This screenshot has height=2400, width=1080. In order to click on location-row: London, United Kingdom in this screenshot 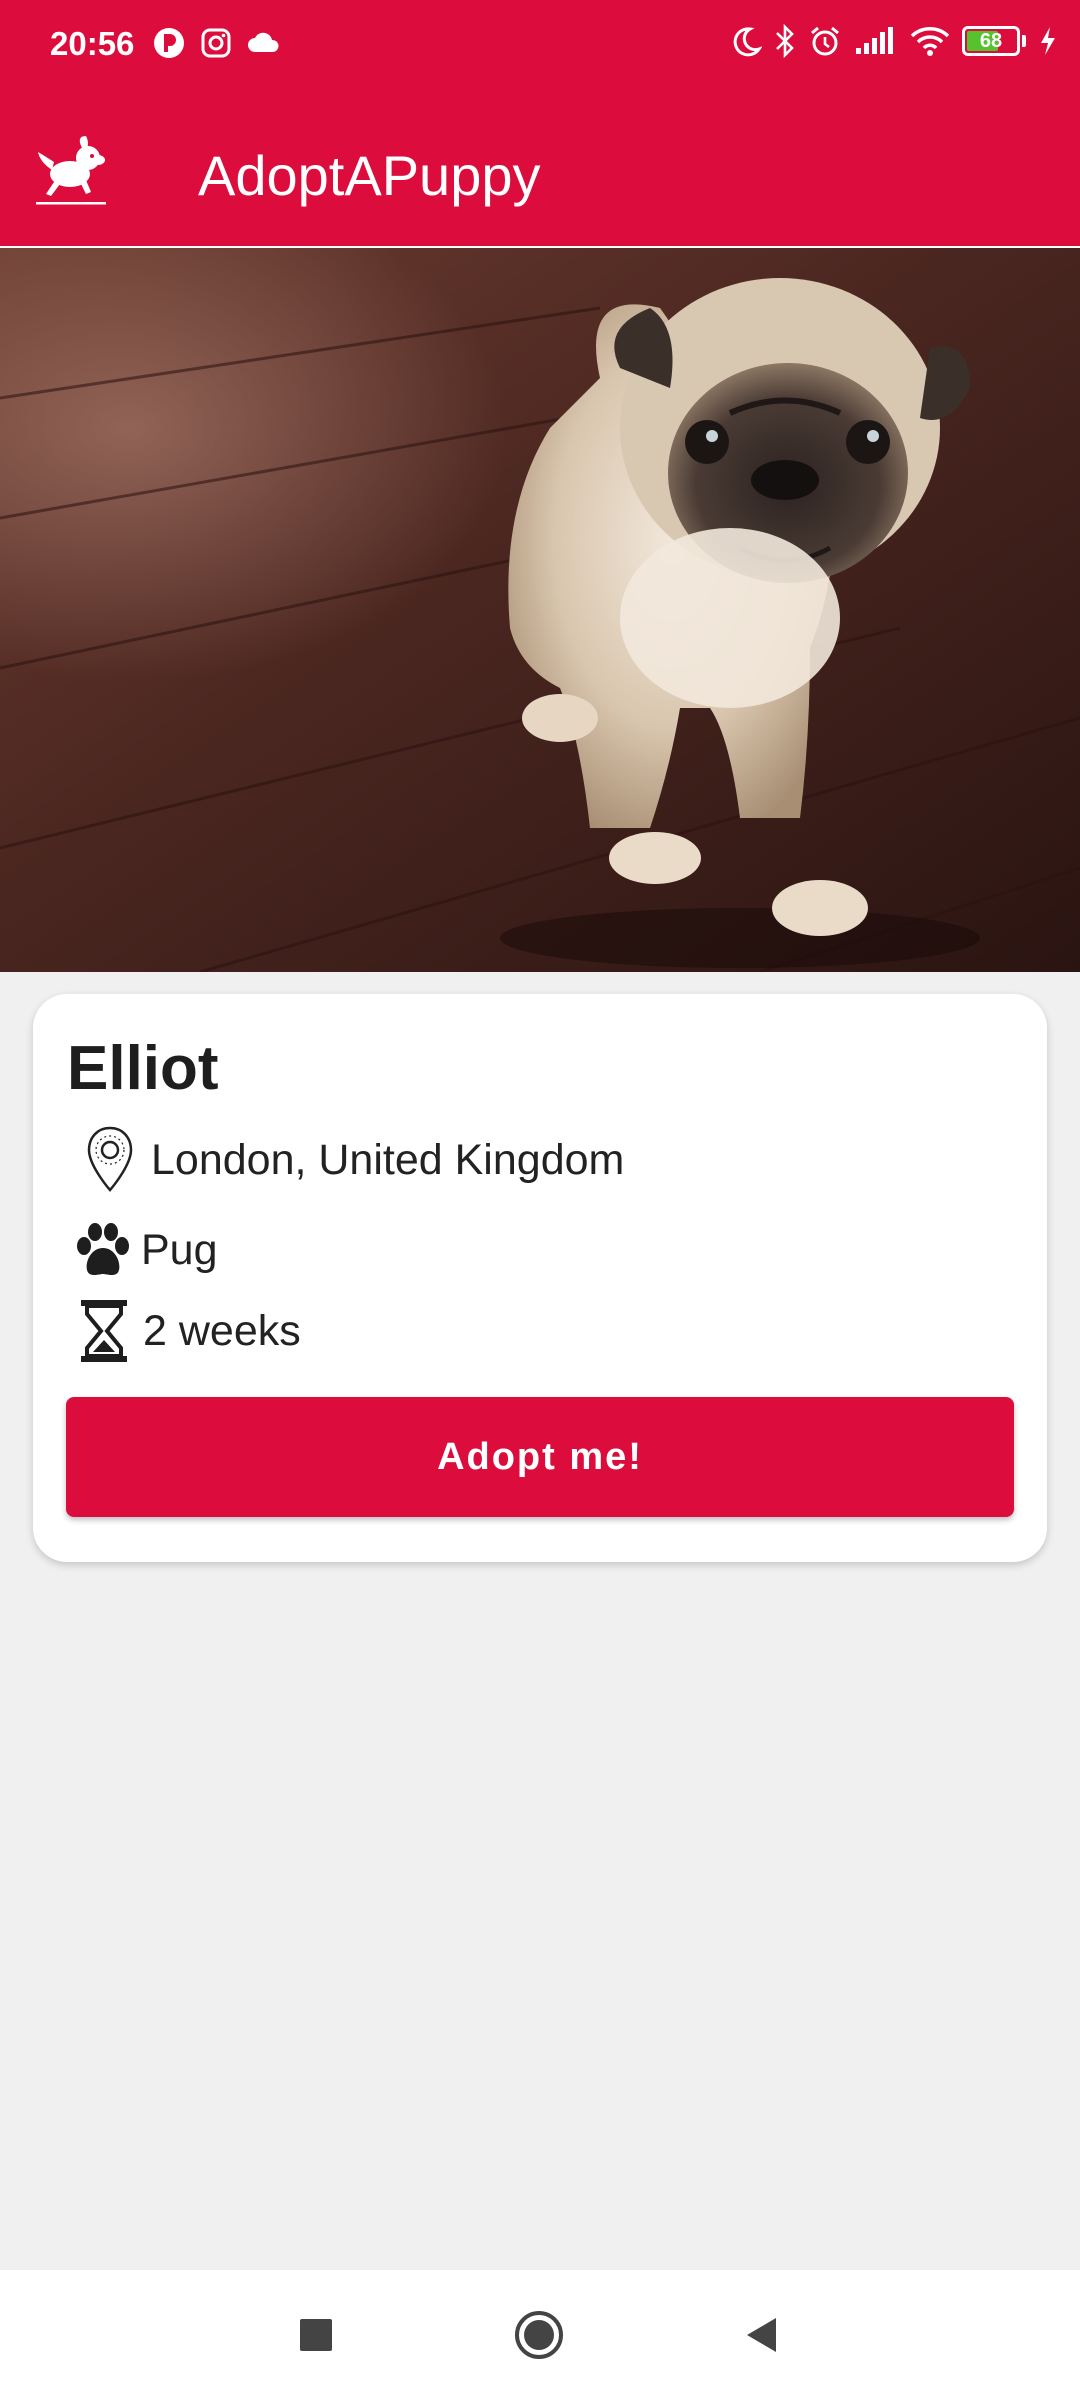, I will do `click(348, 1160)`.